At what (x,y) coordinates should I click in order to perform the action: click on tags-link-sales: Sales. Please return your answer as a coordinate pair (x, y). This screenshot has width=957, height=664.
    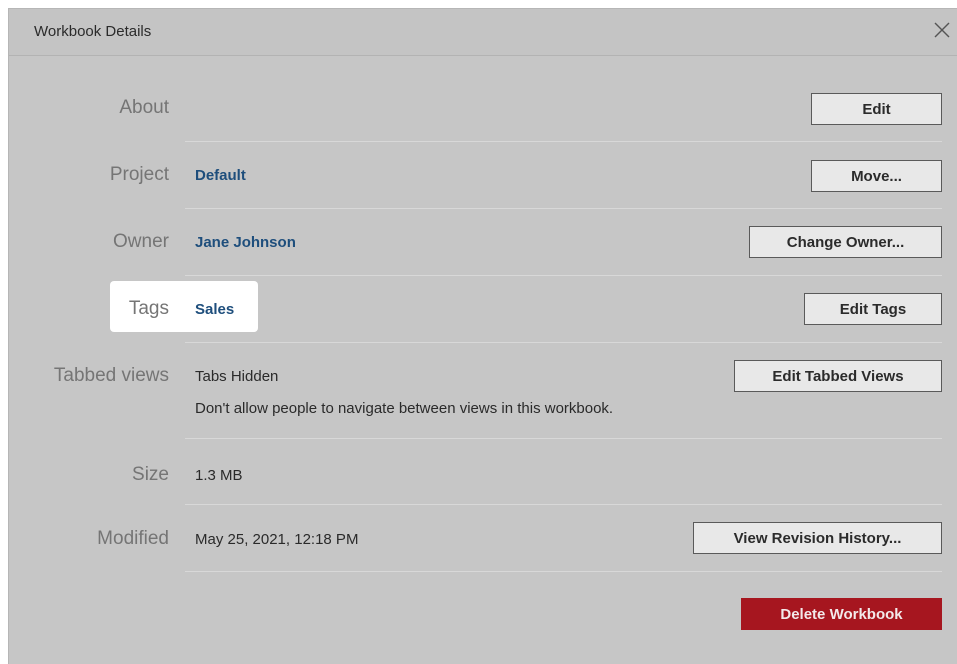
    Looking at the image, I should click on (214, 309).